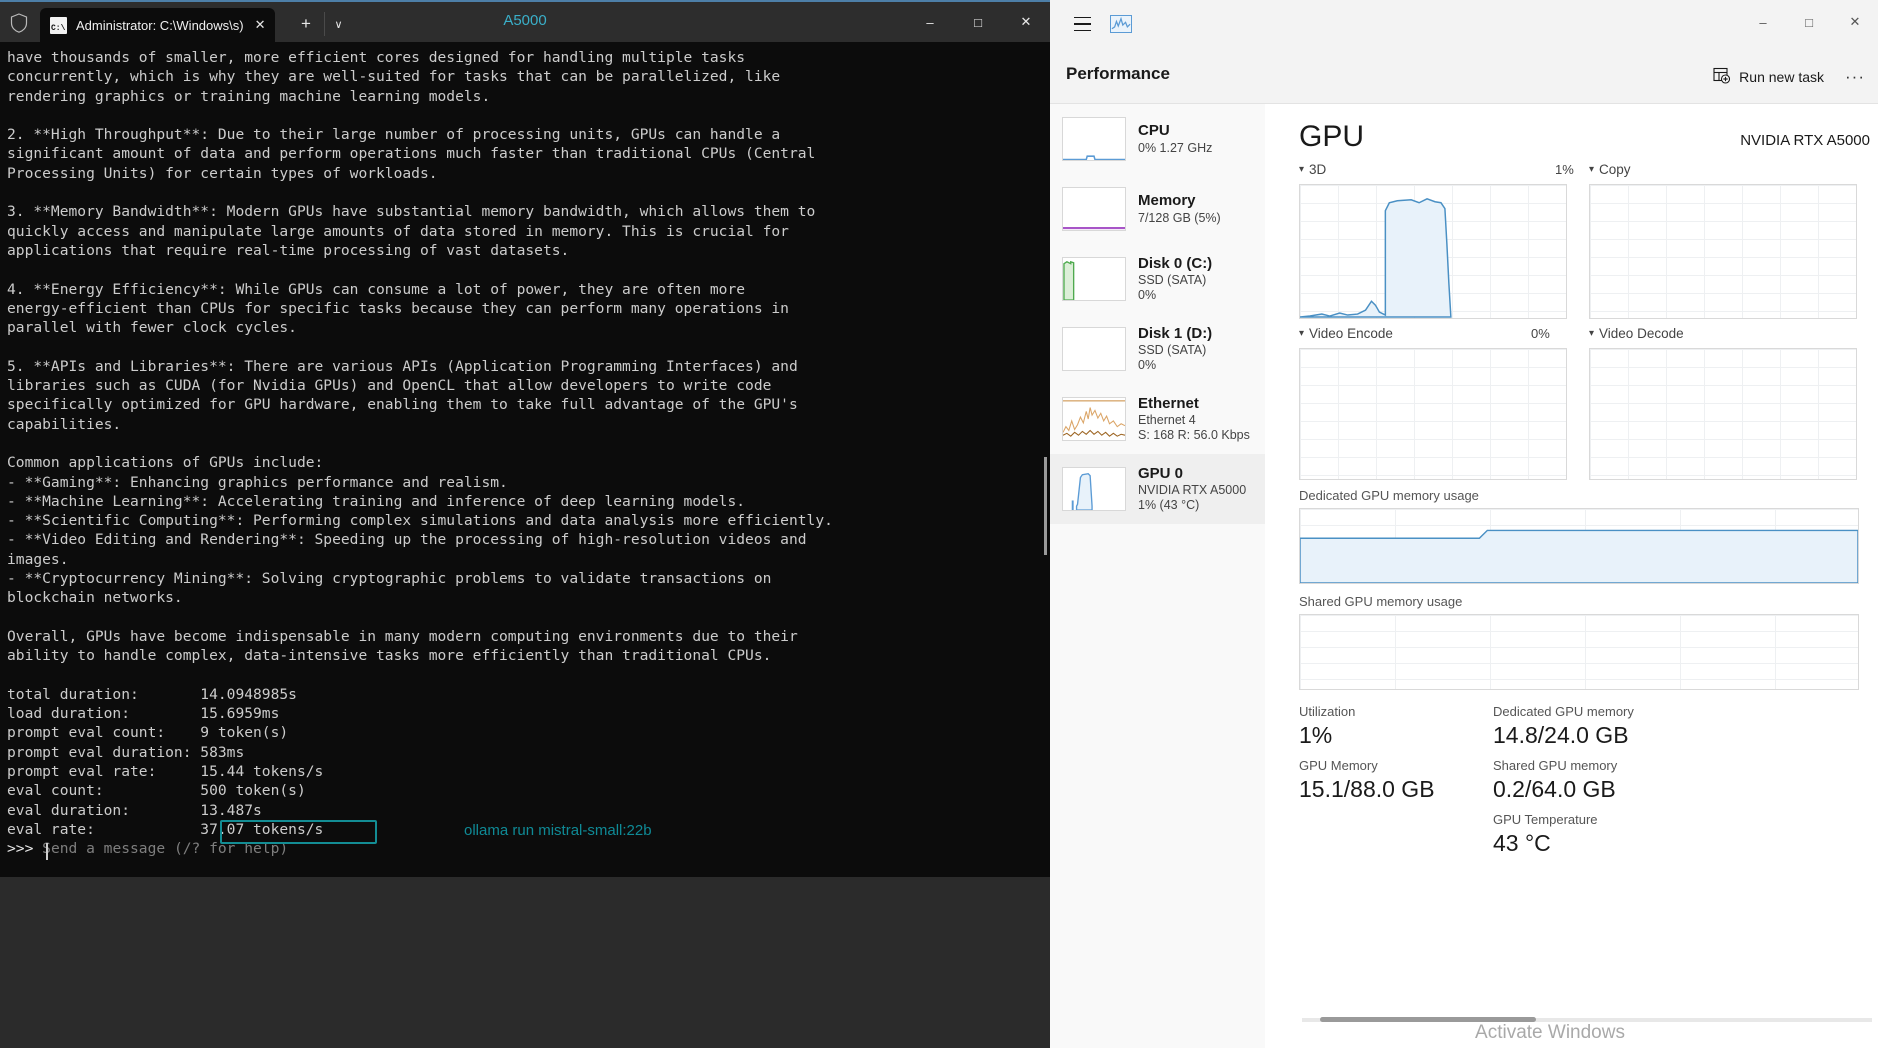  What do you see at coordinates (1332, 136) in the screenshot?
I see `gpu-title: GPU` at bounding box center [1332, 136].